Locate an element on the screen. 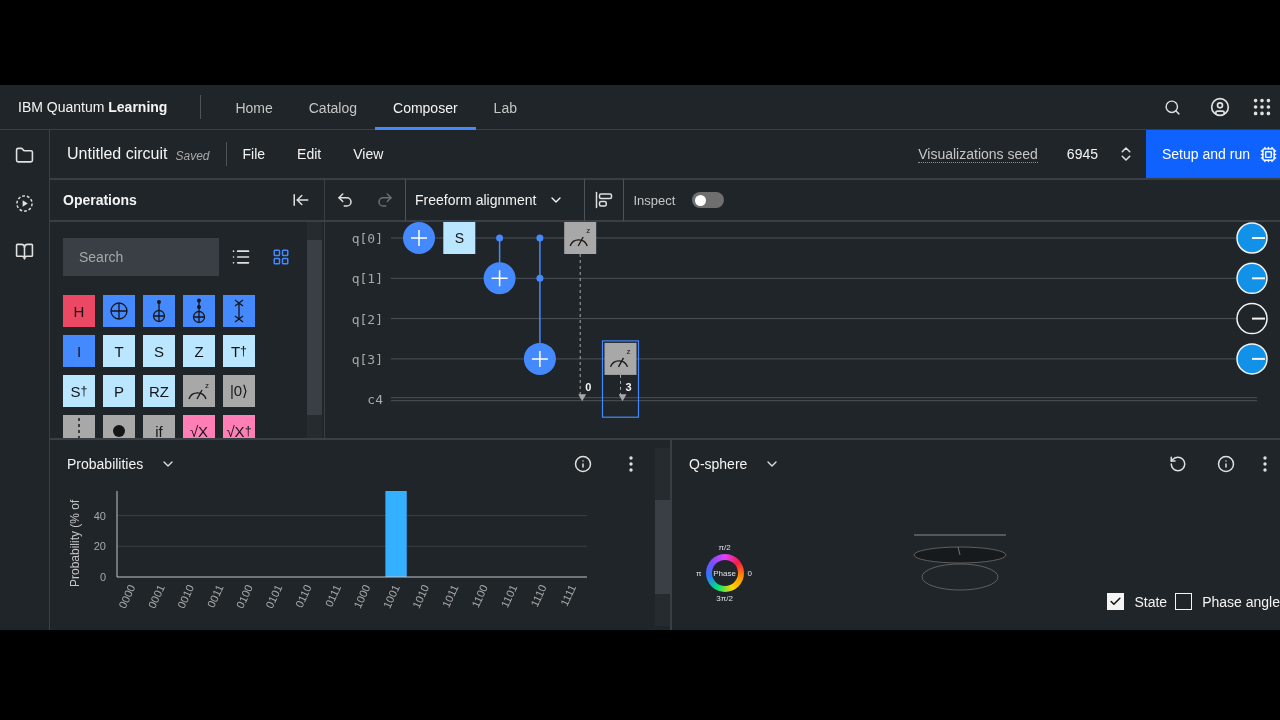  more-icon is located at coordinates (1265, 464).